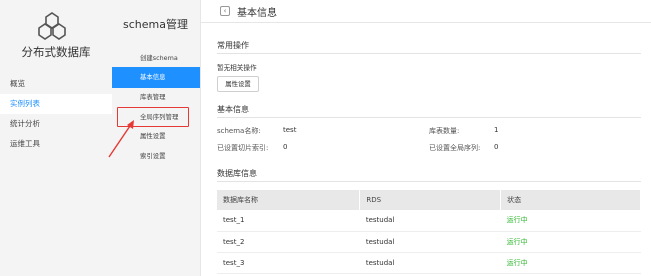 This screenshot has height=276, width=651. What do you see at coordinates (121, 139) in the screenshot?
I see `annotation-arrow-icon` at bounding box center [121, 139].